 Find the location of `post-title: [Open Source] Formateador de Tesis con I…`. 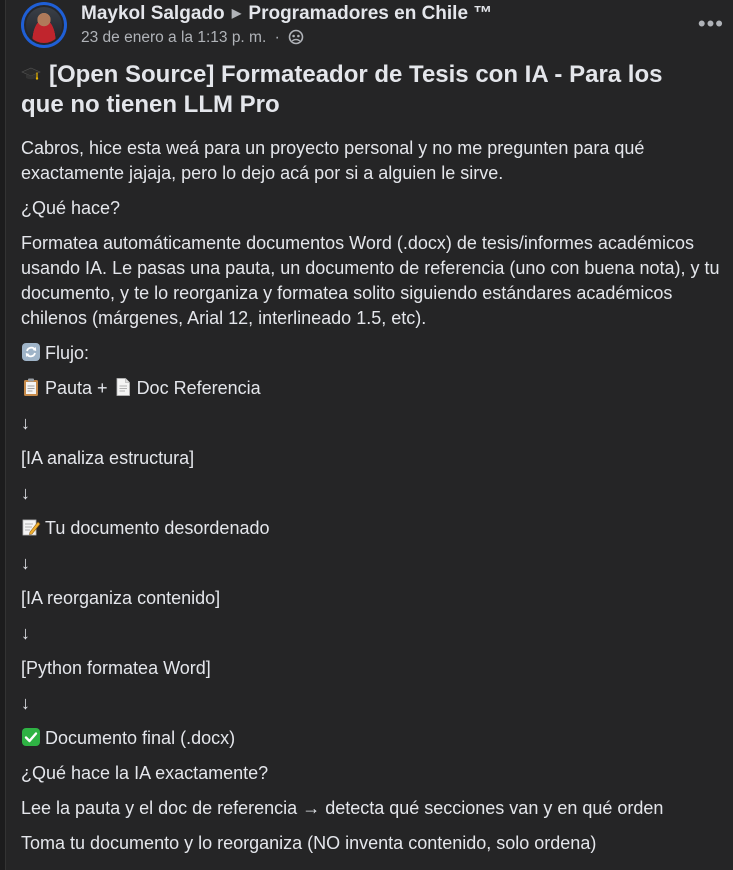

post-title: [Open Source] Formateador de Tesis con I… is located at coordinates (366, 90).